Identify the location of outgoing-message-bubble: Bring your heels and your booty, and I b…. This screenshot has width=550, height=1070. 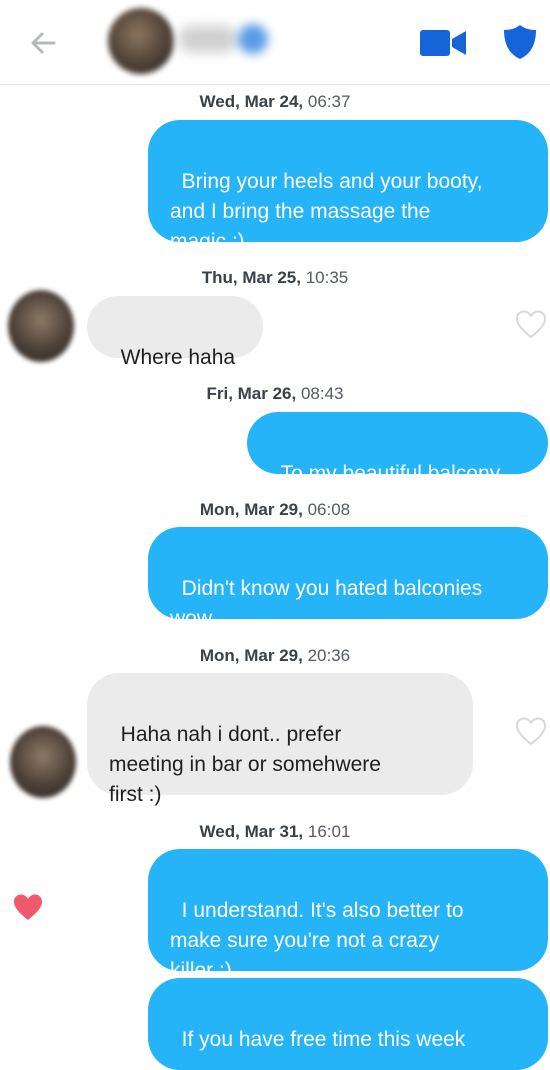
(348, 186).